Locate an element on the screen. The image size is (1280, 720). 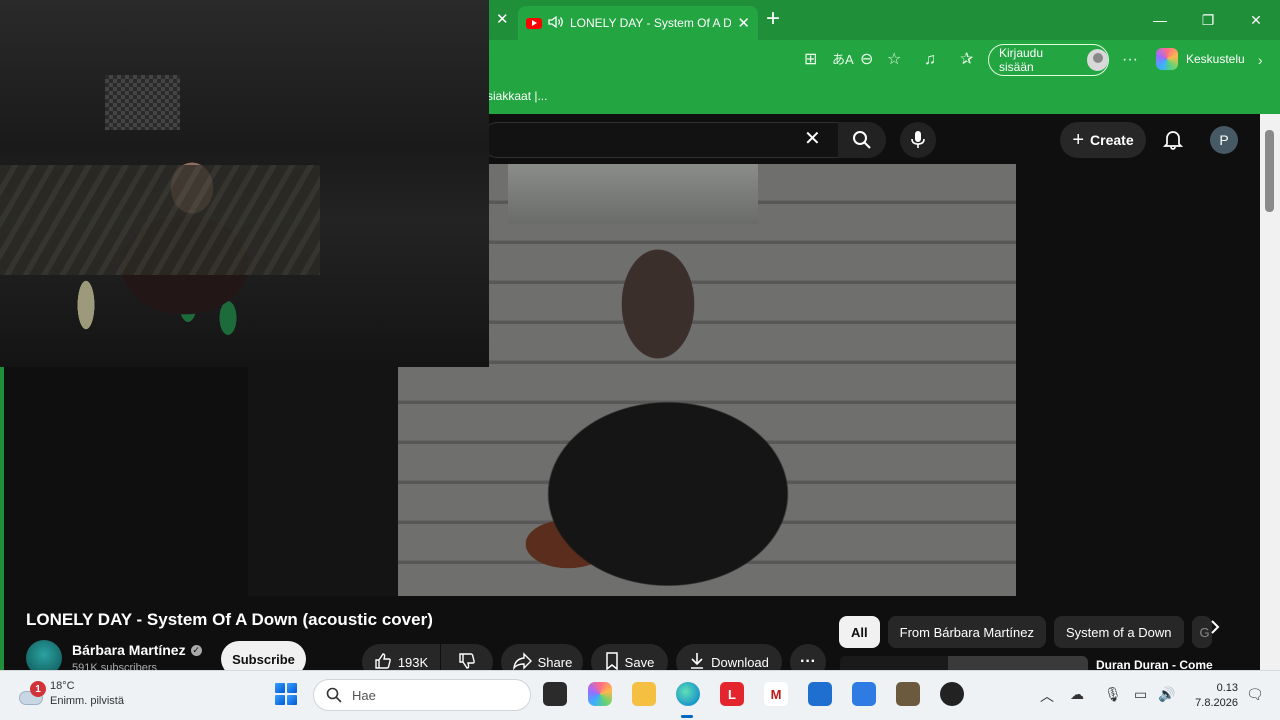
scrollbar-thumb is located at coordinates (1269, 171).